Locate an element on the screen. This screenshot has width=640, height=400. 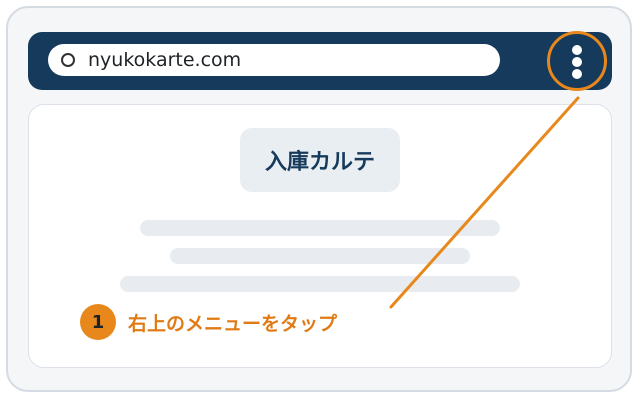
address-bar: nyukokarte.com is located at coordinates (274, 60).